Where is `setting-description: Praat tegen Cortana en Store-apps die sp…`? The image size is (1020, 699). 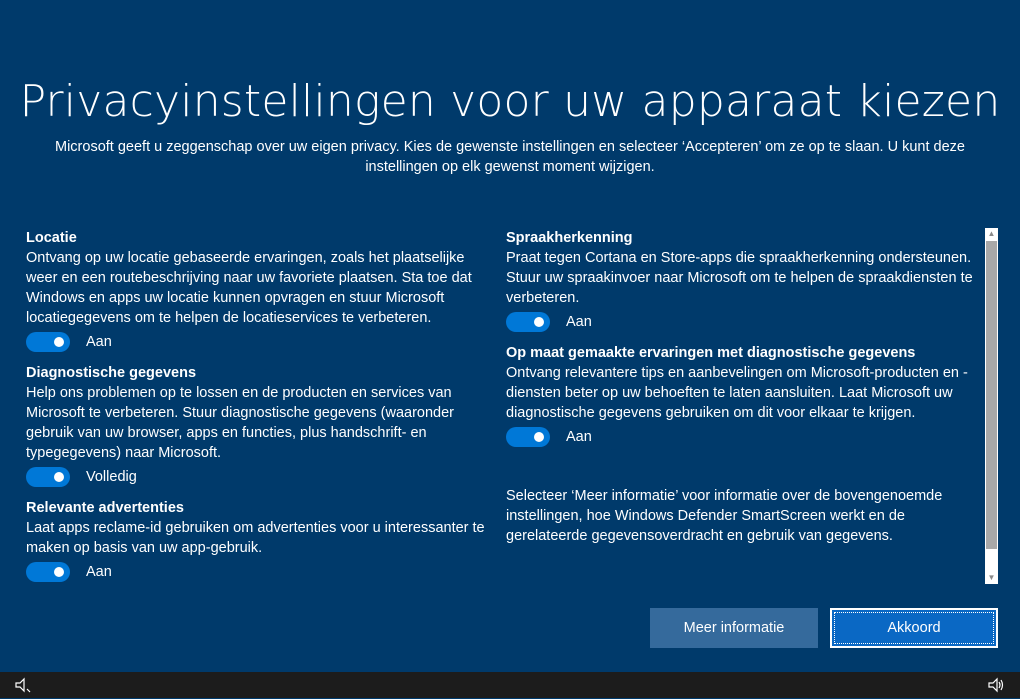
setting-description: Praat tegen Cortana en Store-apps die sp… is located at coordinates (739, 278).